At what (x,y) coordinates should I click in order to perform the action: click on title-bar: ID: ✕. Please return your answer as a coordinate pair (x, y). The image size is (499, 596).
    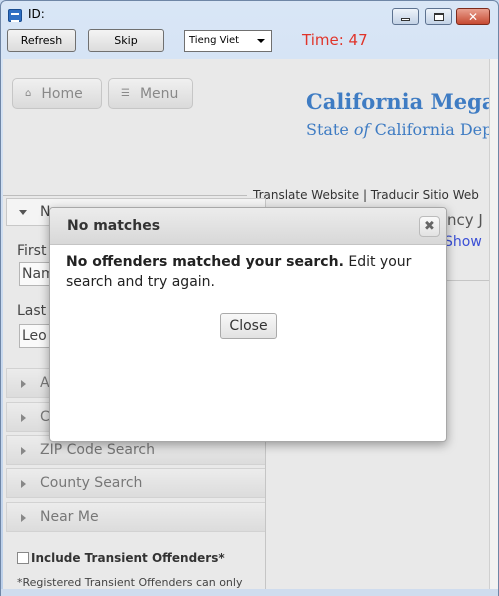
    Looking at the image, I should click on (249, 15).